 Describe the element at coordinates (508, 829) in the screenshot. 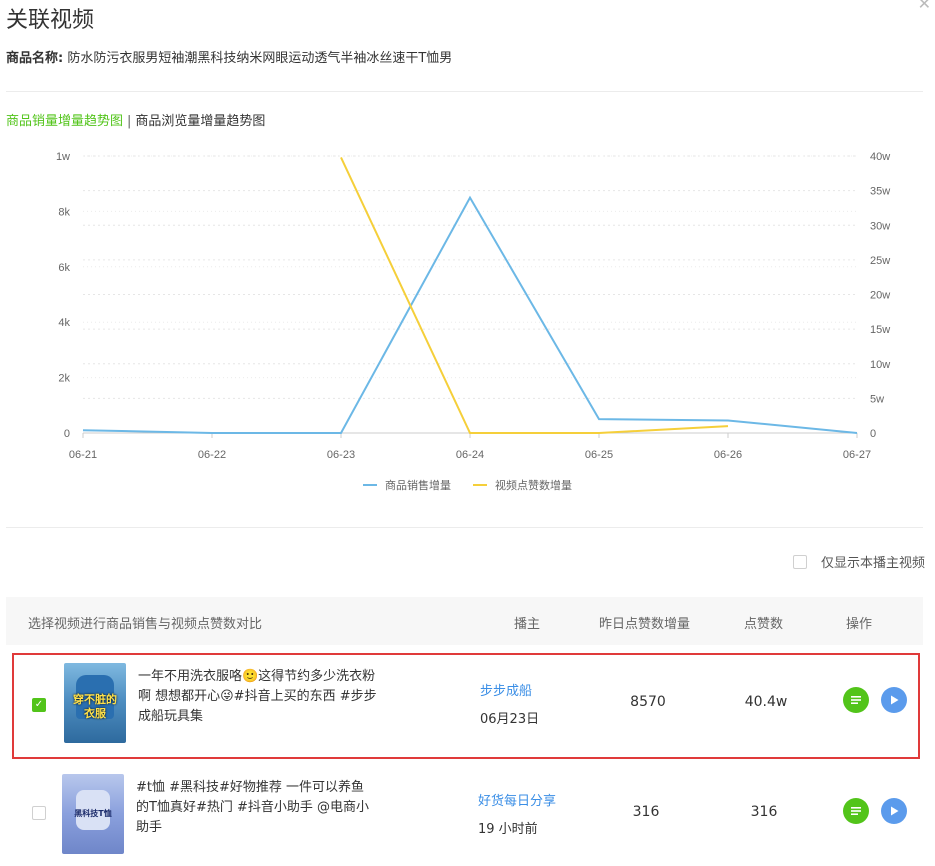

I see `publish-time: 19 小时前` at that location.